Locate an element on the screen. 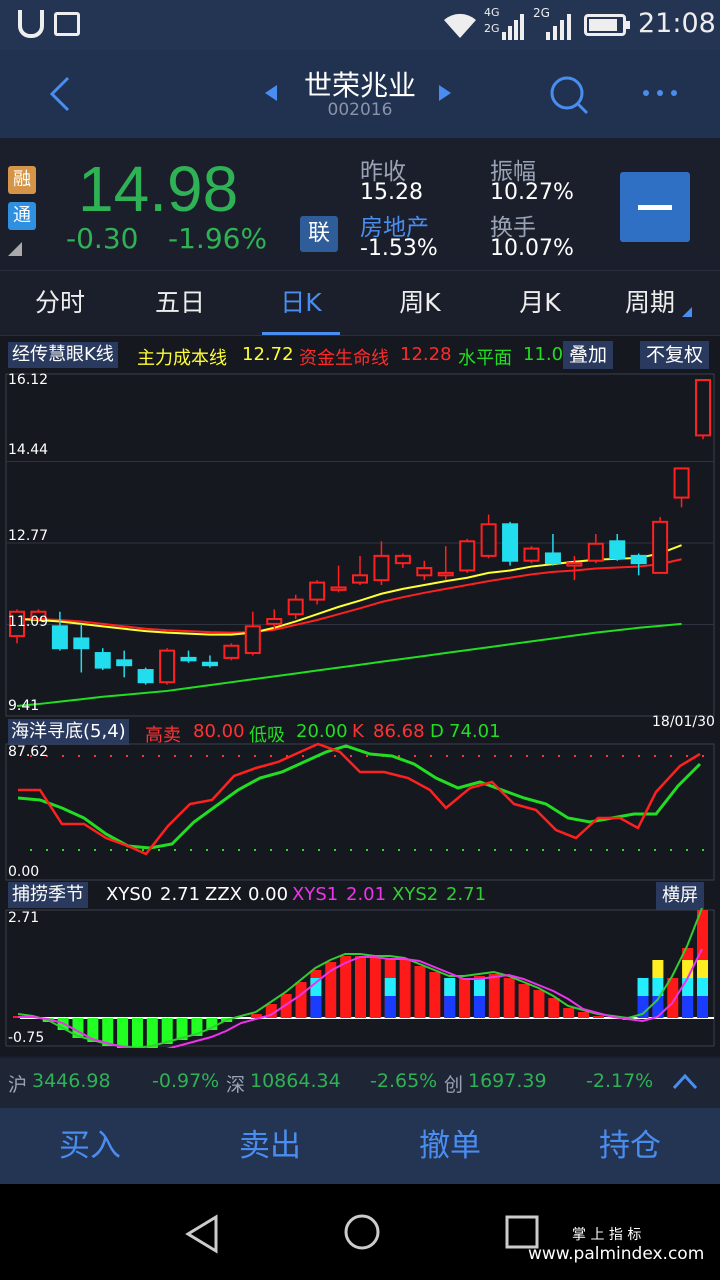 This screenshot has width=720, height=1280. link-button: 联 is located at coordinates (319, 234).